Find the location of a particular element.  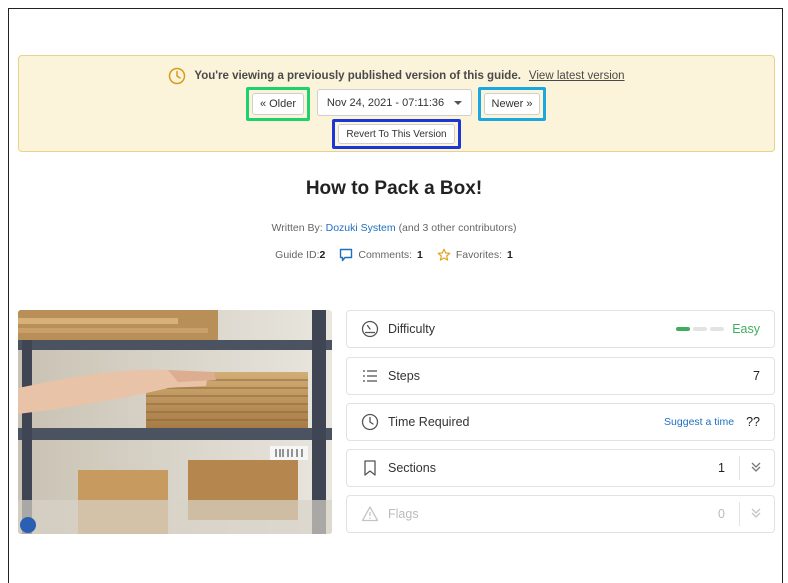

steps-value: 7 is located at coordinates (756, 376).